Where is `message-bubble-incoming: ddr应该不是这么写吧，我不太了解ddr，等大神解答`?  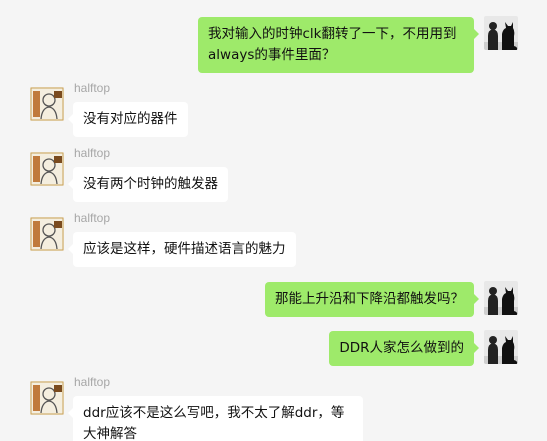
message-bubble-incoming: ddr应该不是这么写吧，我不太了解ddr，等大神解答 is located at coordinates (215, 418).